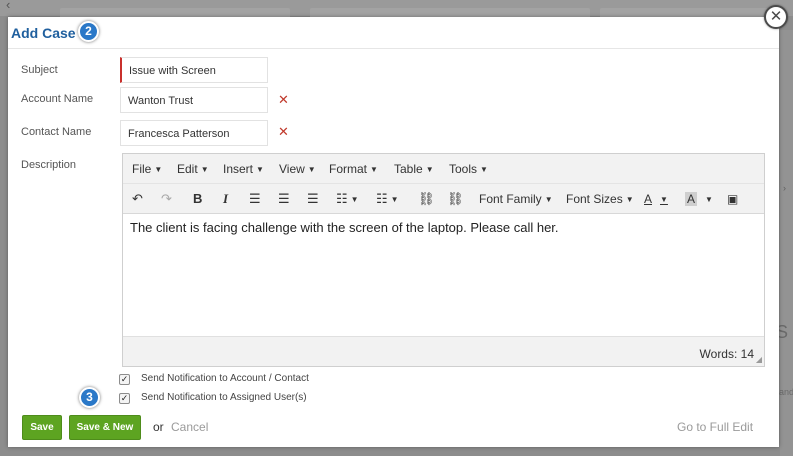 The width and height of the screenshot is (793, 456). What do you see at coordinates (194, 70) in the screenshot?
I see `subject-input: Issue with Screen` at bounding box center [194, 70].